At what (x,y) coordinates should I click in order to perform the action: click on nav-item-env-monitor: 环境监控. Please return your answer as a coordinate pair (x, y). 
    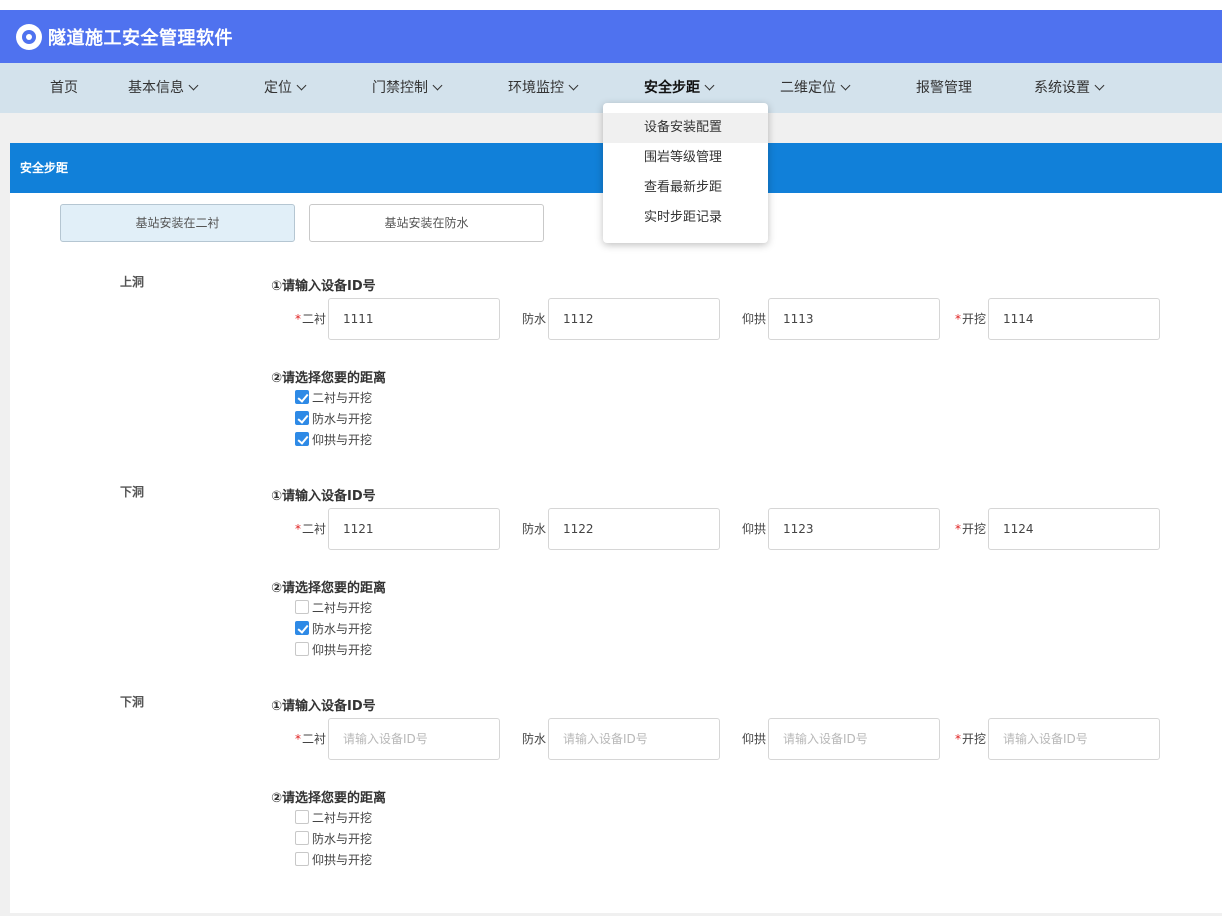
    Looking at the image, I should click on (543, 88).